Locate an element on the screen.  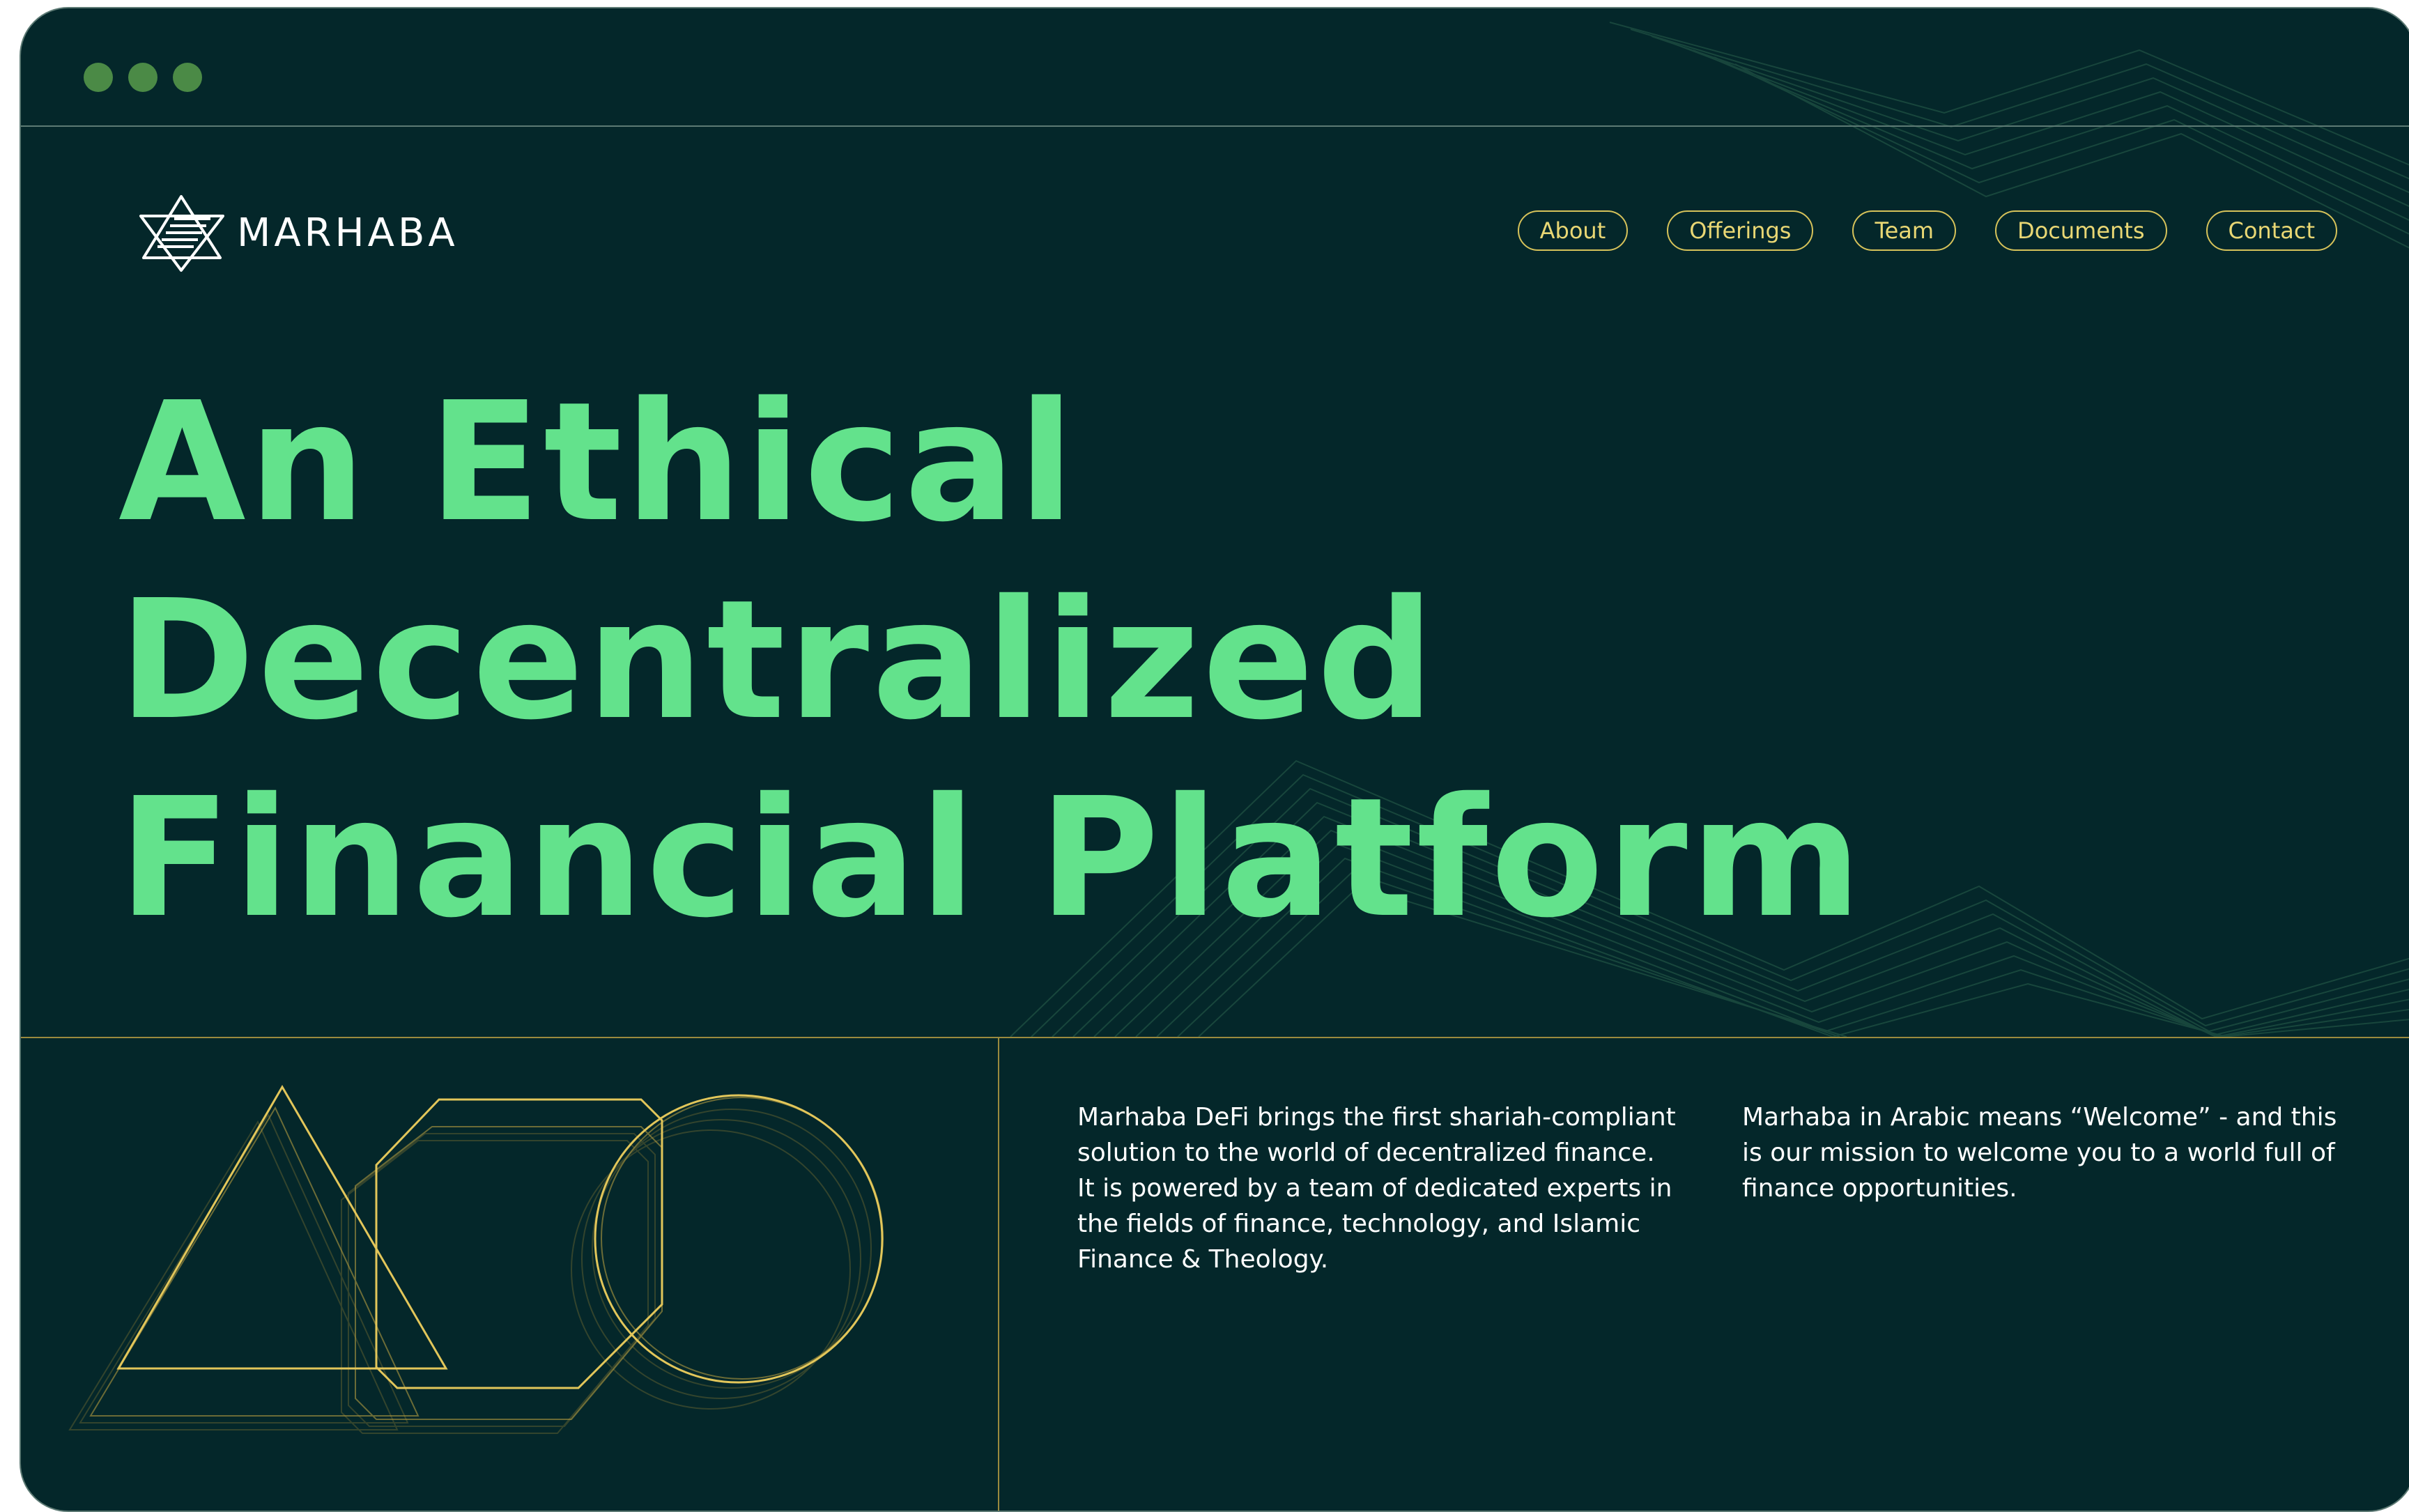
section-divider is located at coordinates (1215, 1037).